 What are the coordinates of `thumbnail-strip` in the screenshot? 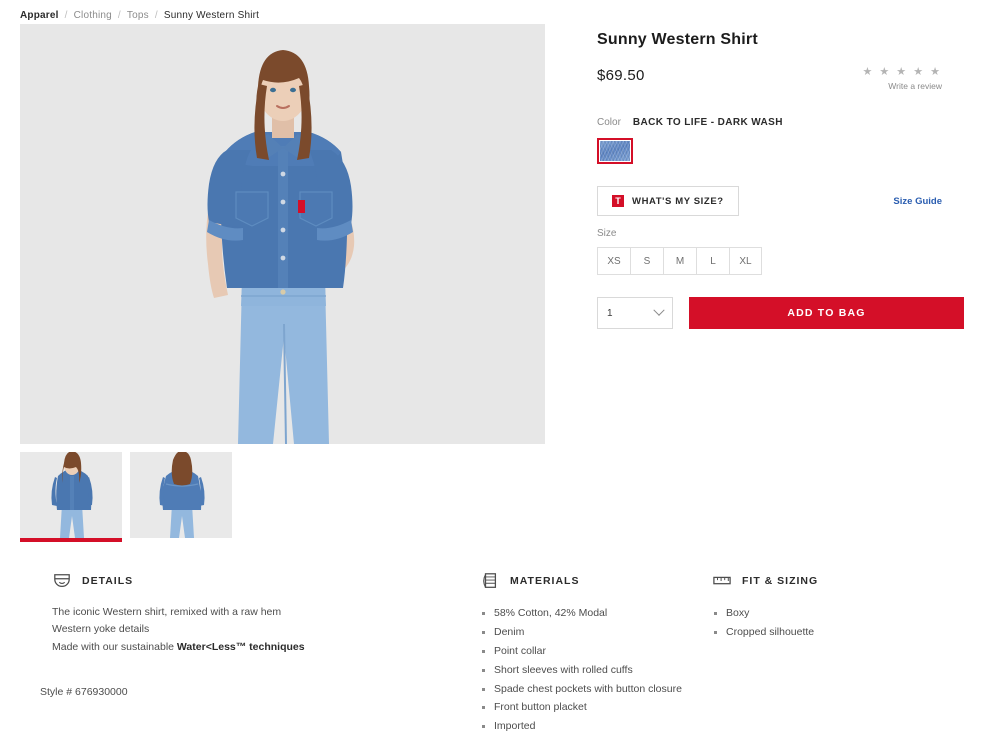 It's located at (283, 495).